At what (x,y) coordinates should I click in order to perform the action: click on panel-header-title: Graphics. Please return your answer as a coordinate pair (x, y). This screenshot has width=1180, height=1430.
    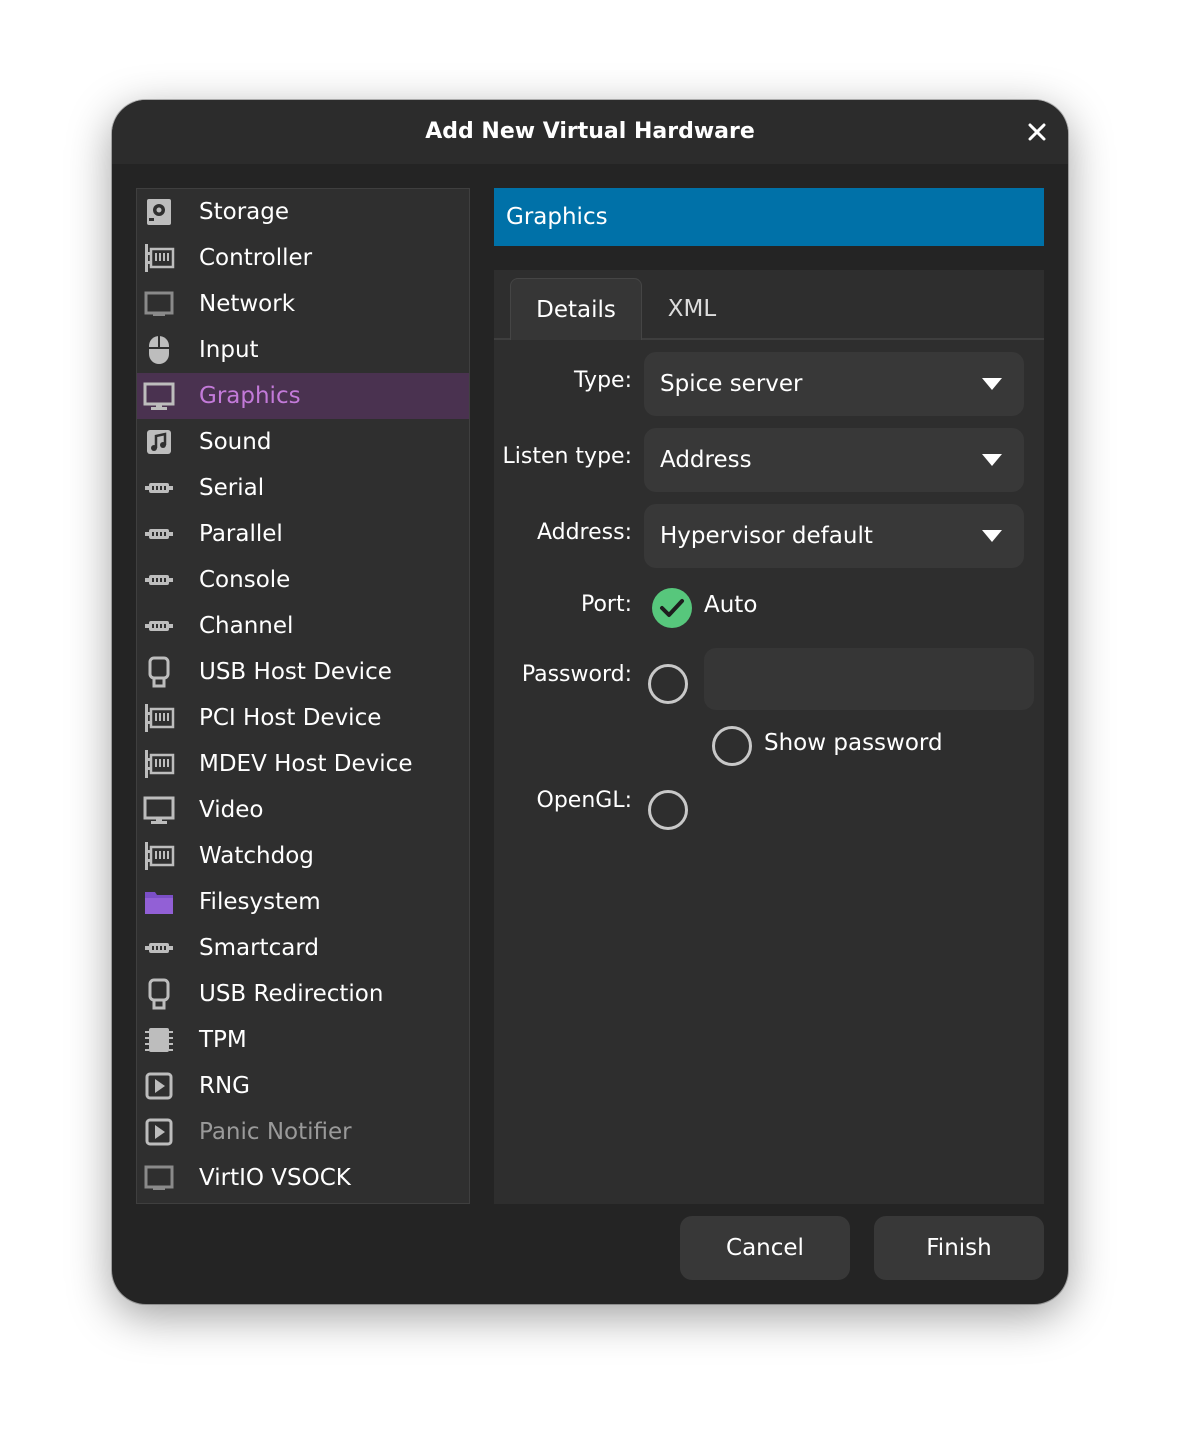
    Looking at the image, I should click on (557, 217).